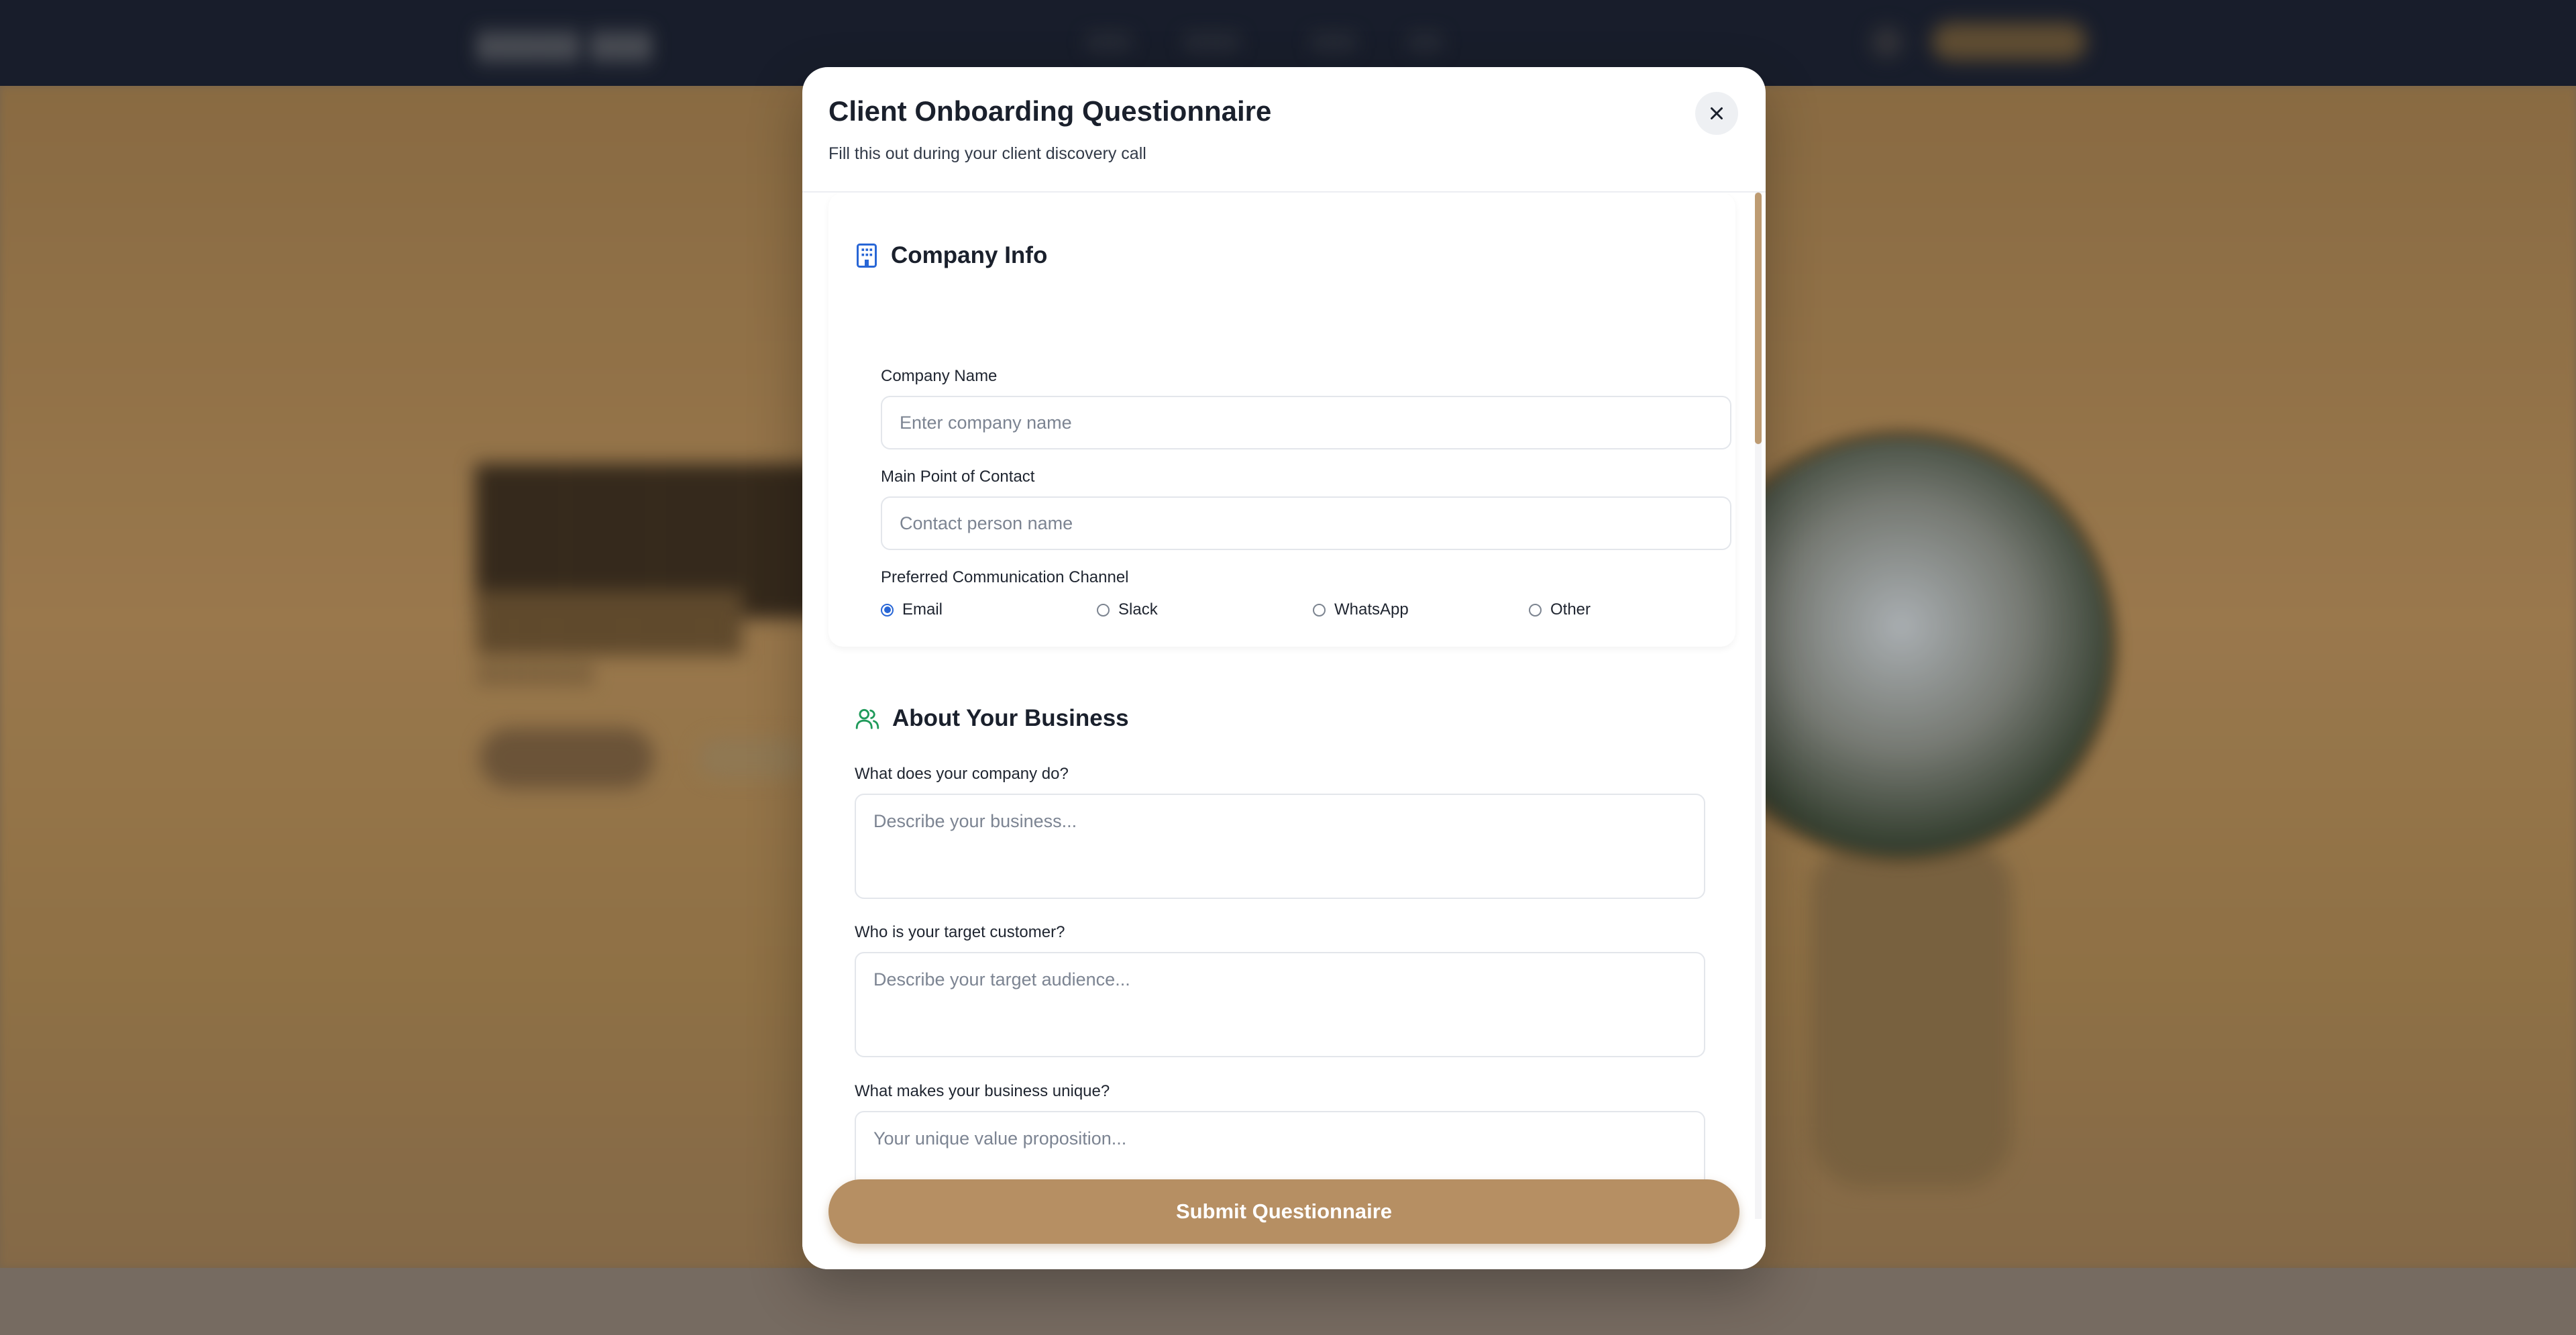 The width and height of the screenshot is (2576, 1335). Describe the element at coordinates (939, 376) in the screenshot. I see `company-name-label: Company Name` at that location.